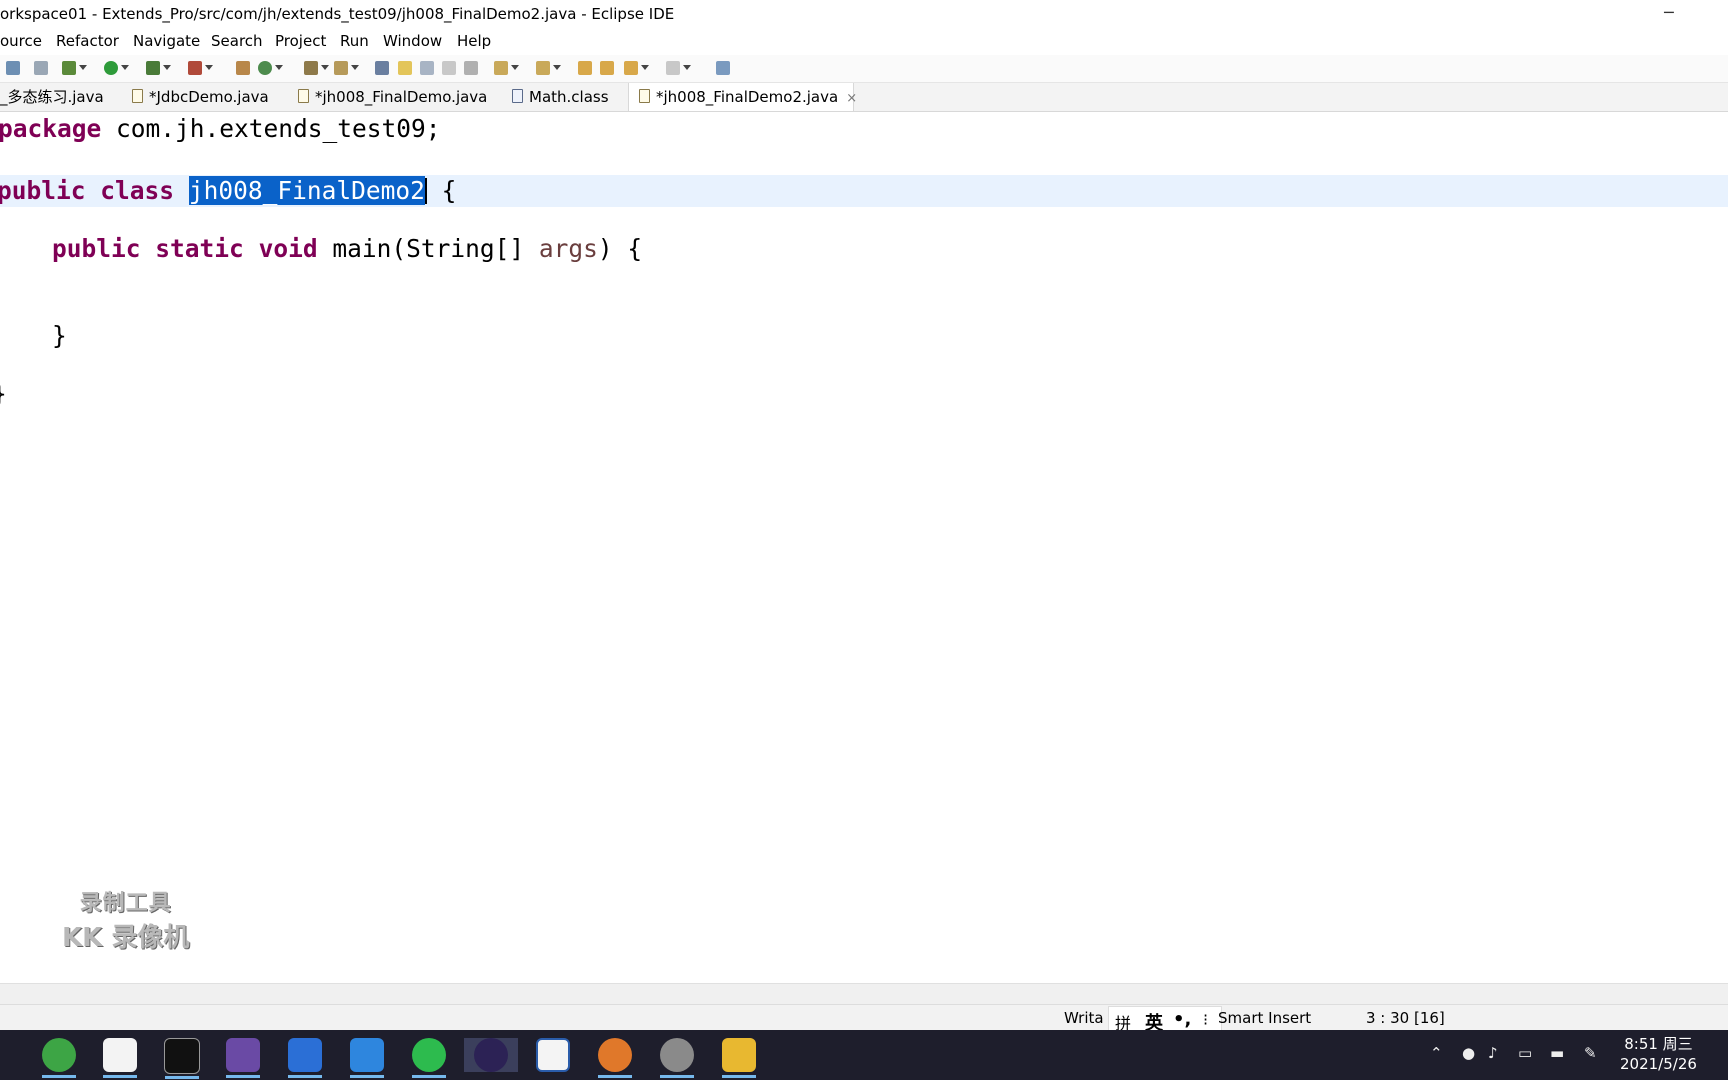 The image size is (1728, 1080). I want to click on tab-math-class: Math.class, so click(571, 97).